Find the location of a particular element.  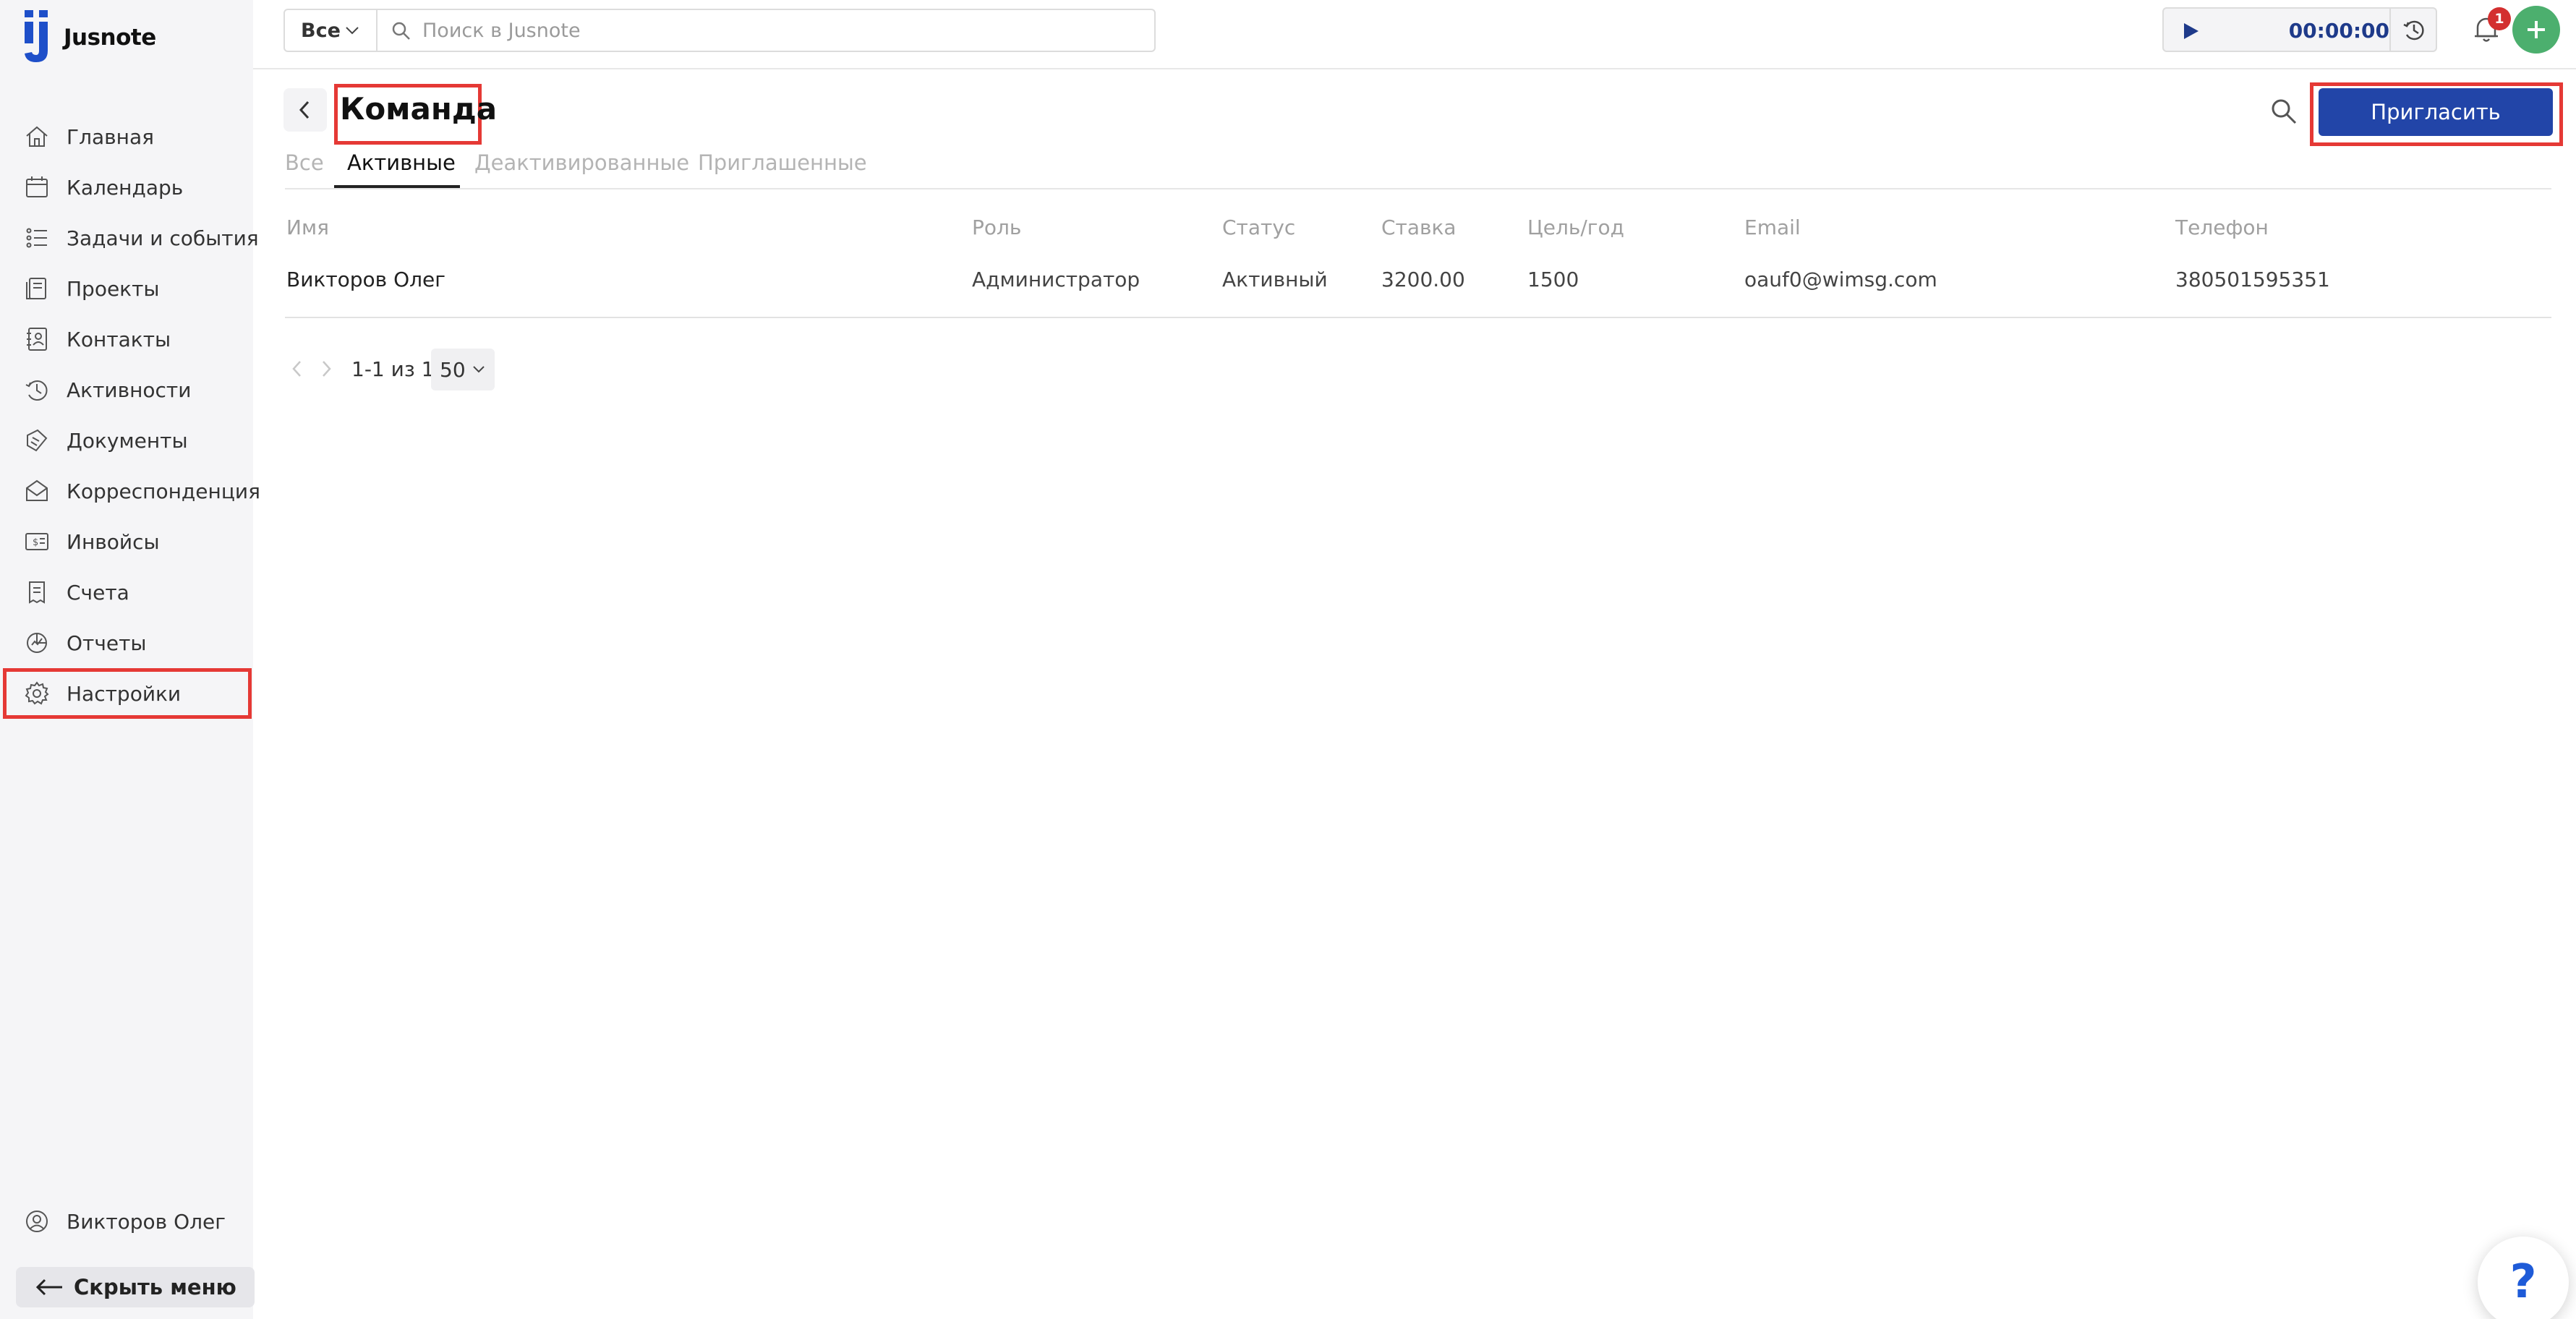

tab-all: Все is located at coordinates (304, 169).